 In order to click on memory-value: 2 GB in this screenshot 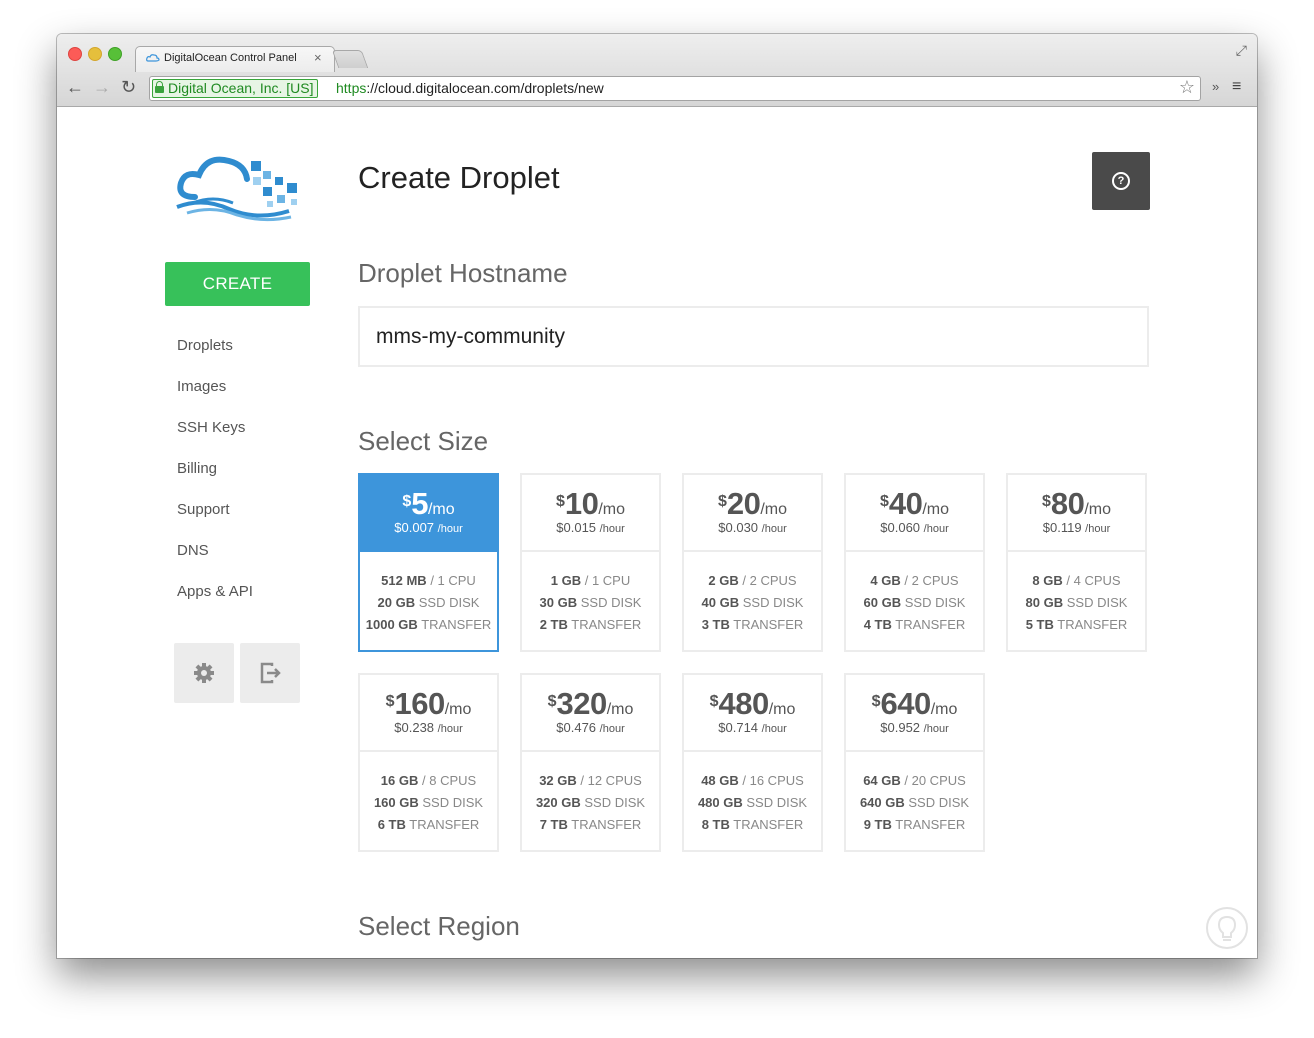, I will do `click(723, 580)`.